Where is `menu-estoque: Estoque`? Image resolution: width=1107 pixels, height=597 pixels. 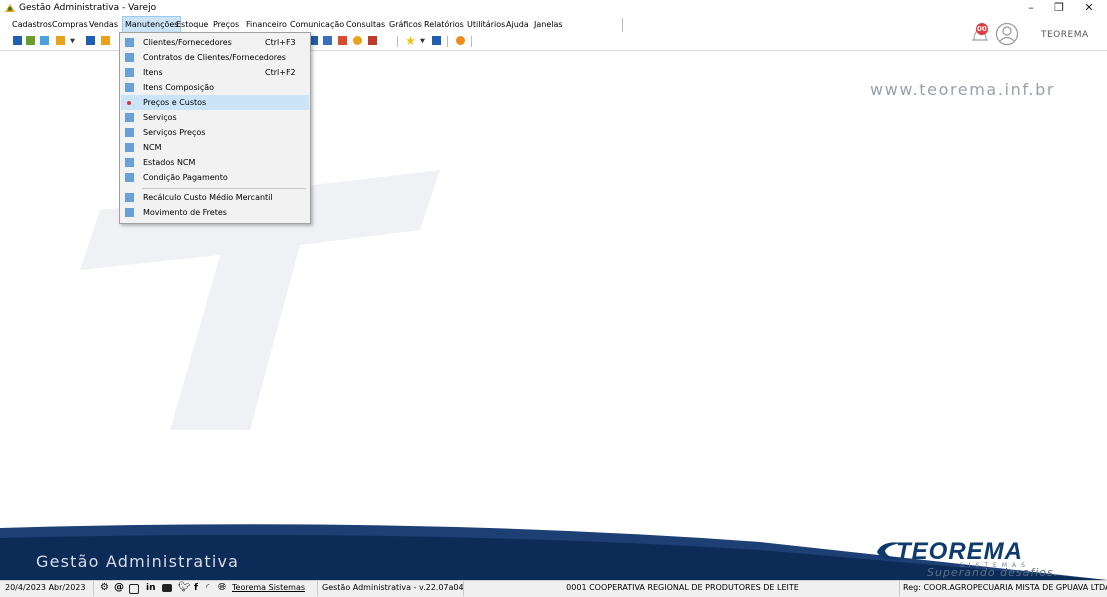 menu-estoque: Estoque is located at coordinates (192, 25).